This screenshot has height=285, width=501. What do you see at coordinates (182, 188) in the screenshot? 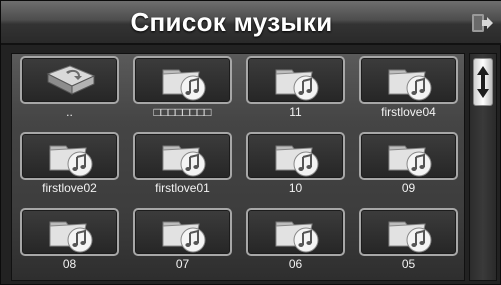
I see `tile-label: firstlove01` at bounding box center [182, 188].